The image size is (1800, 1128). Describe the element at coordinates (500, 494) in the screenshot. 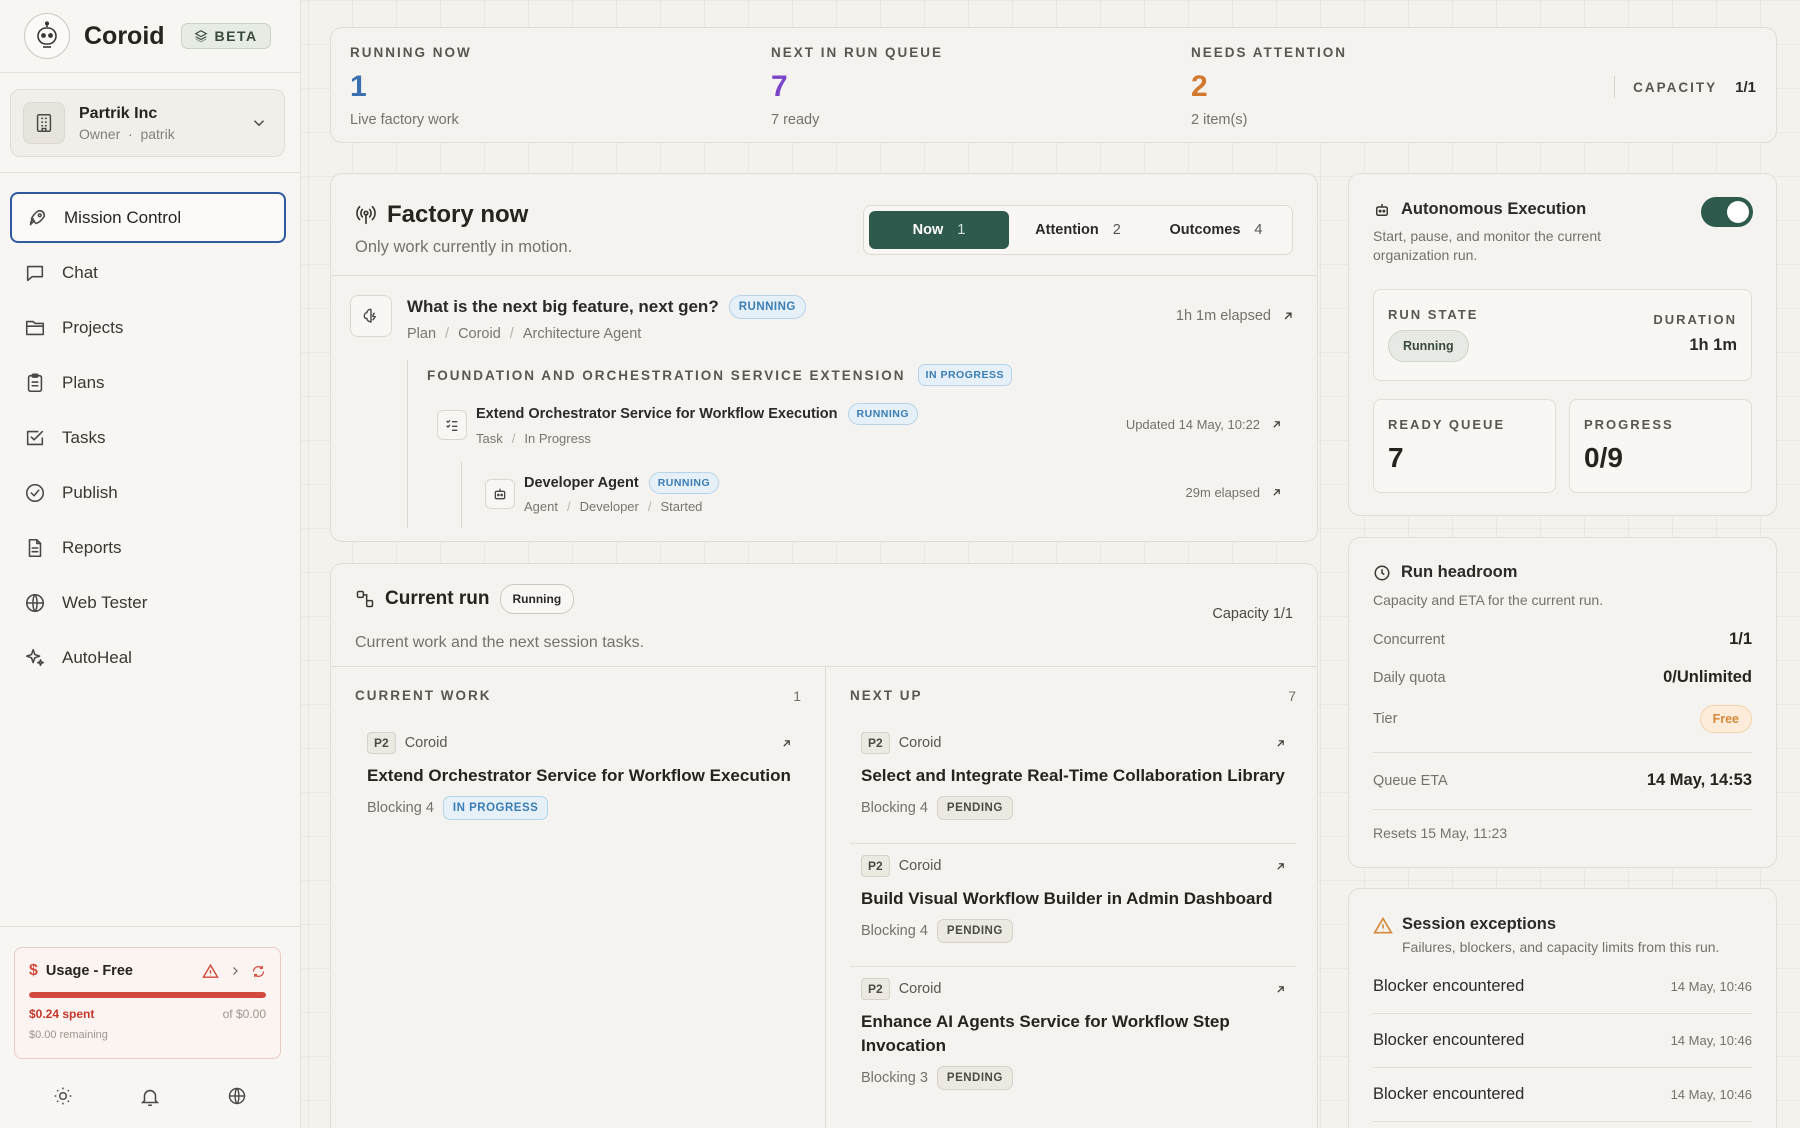

I see `robot-agent-icon` at that location.